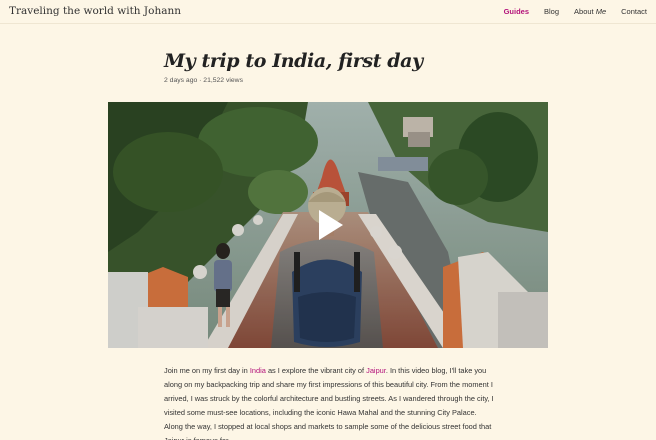 The image size is (656, 440). I want to click on post-meta: 2 days ago · 21,522 views, so click(203, 80).